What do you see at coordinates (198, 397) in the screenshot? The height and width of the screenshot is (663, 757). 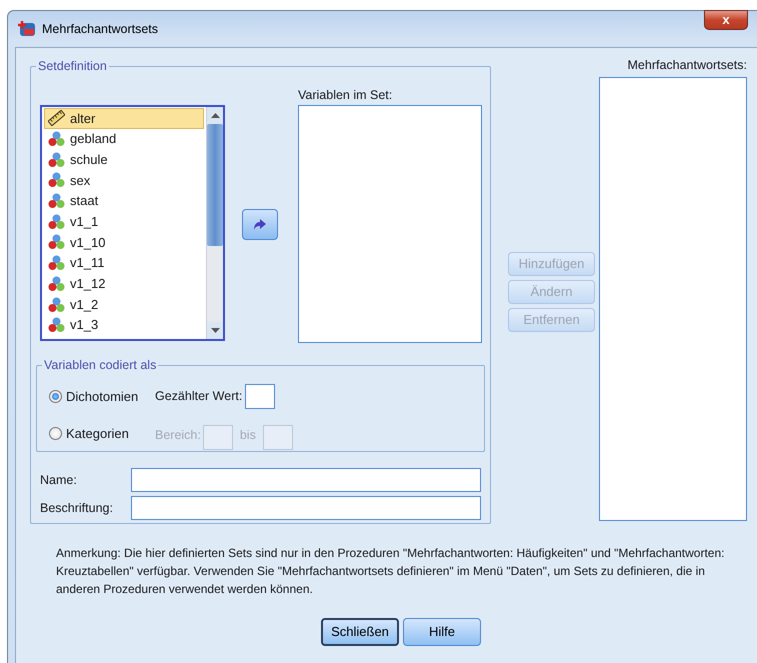 I see `counted-value-label: Gezählter Wert:` at bounding box center [198, 397].